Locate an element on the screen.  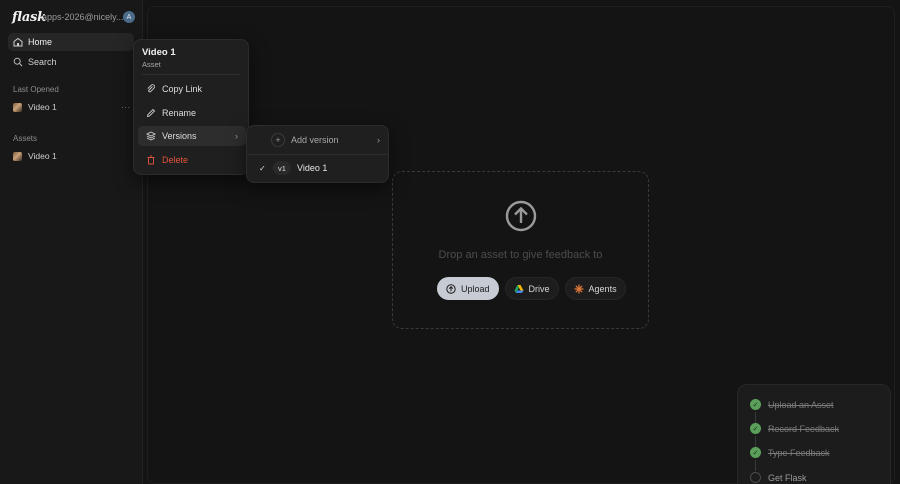
menu-item-label: Rename is located at coordinates (179, 113).